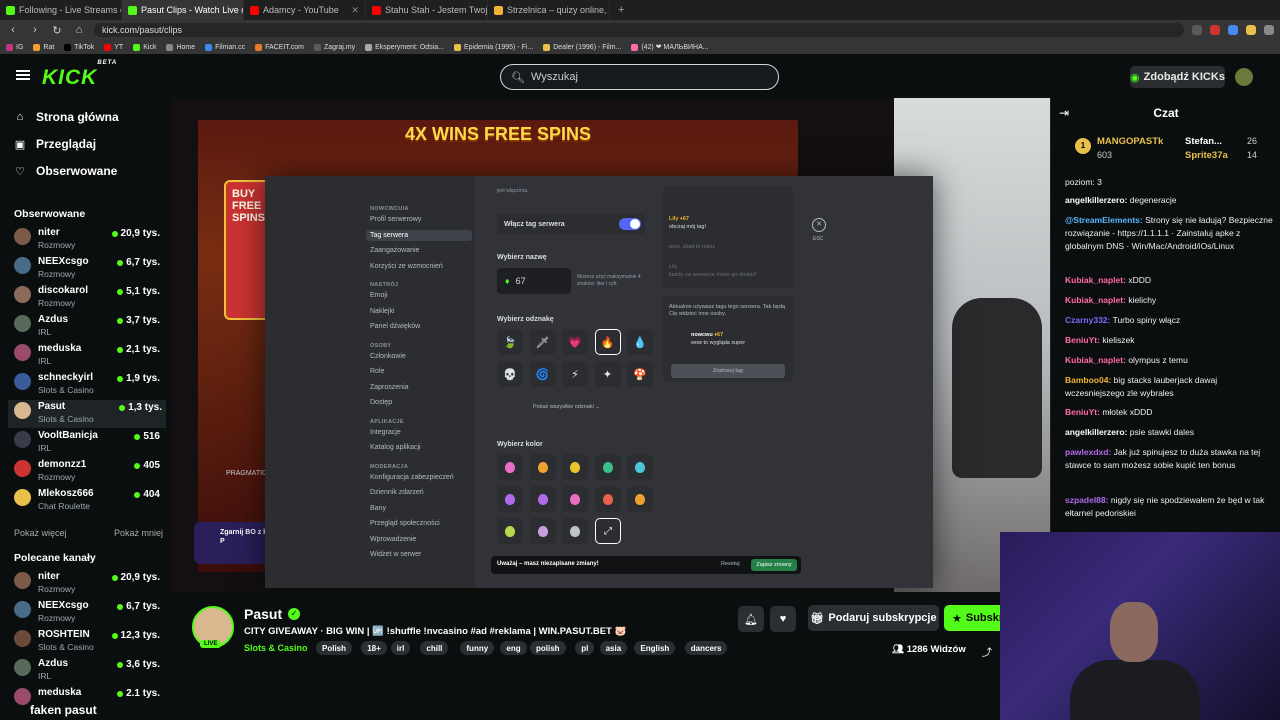  Describe the element at coordinates (585, 648) in the screenshot. I see `stream-tag: pl` at that location.